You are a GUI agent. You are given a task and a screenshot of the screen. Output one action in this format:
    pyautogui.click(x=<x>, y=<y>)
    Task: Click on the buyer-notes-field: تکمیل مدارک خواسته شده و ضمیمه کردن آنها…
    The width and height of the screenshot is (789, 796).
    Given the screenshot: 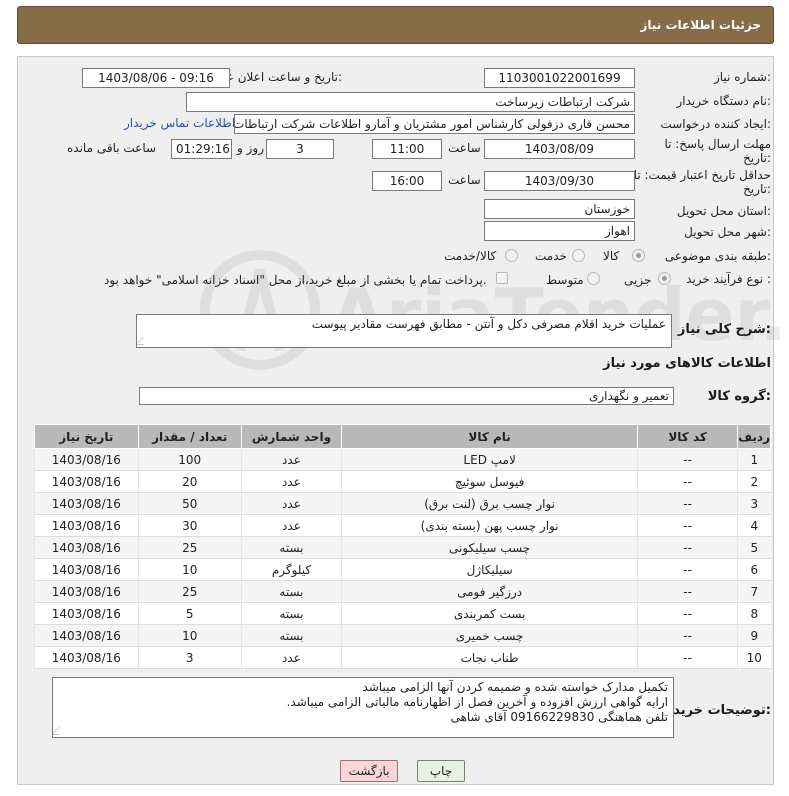 What is the action you would take?
    pyautogui.click(x=363, y=707)
    